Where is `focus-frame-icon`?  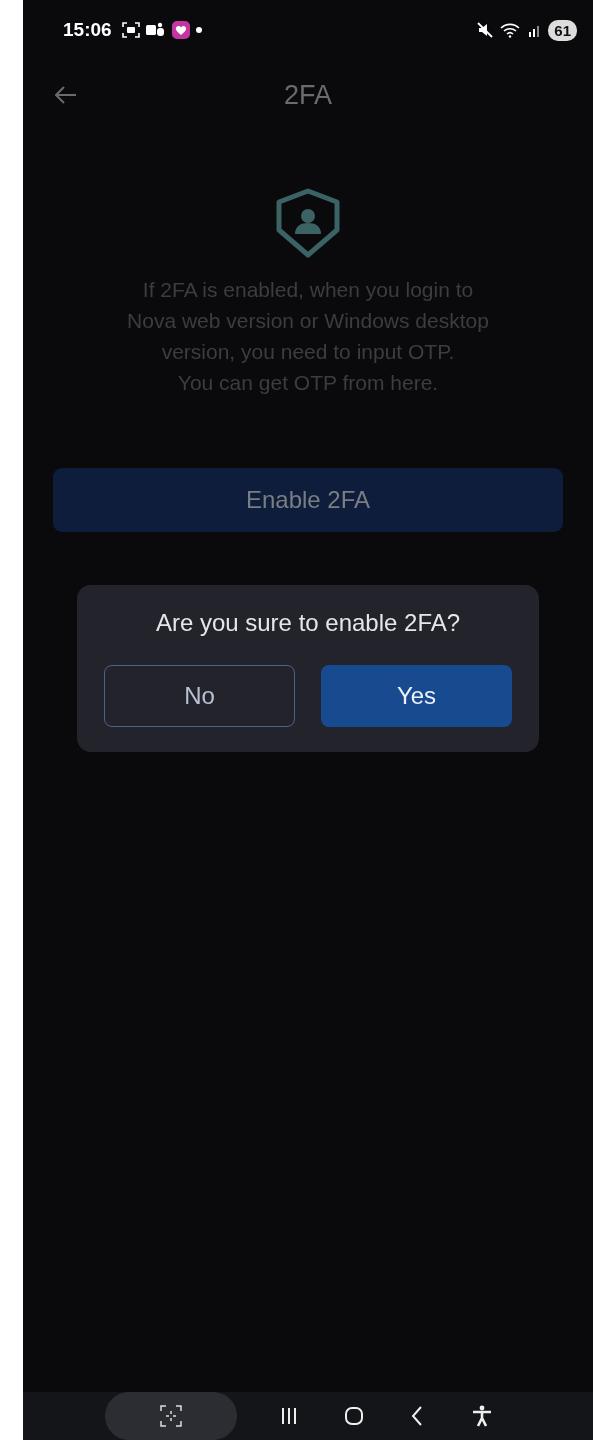 focus-frame-icon is located at coordinates (171, 1416).